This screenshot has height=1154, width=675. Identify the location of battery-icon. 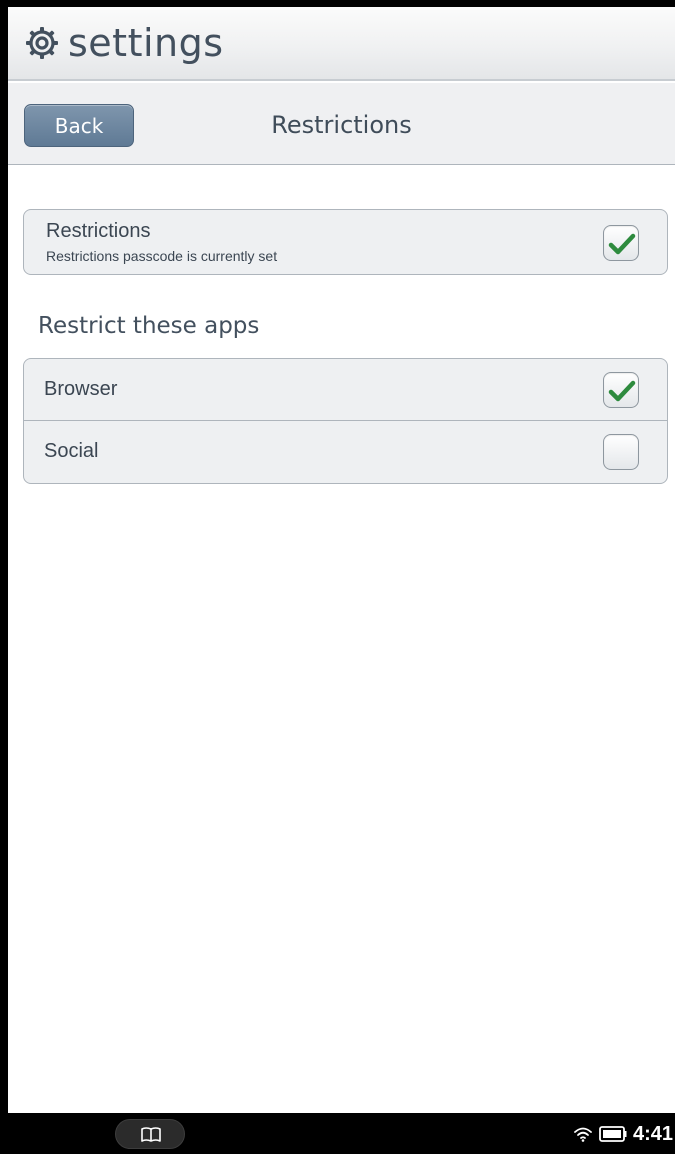
(613, 1134).